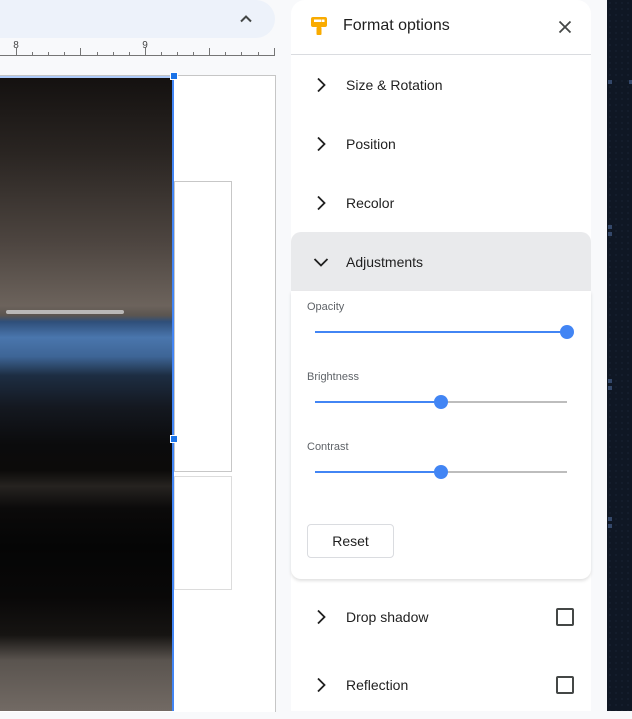 This screenshot has height=719, width=632. What do you see at coordinates (441, 143) in the screenshot?
I see `section-position: Position` at bounding box center [441, 143].